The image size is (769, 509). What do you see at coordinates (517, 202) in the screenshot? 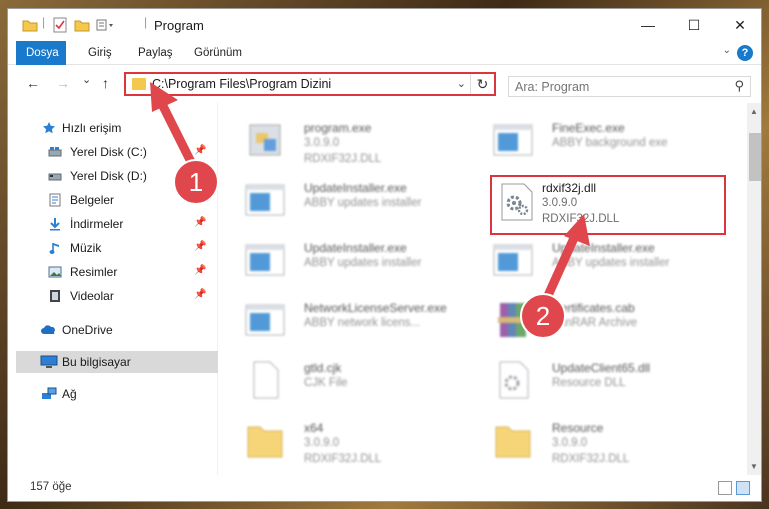
I see `dll-gear-icon` at bounding box center [517, 202].